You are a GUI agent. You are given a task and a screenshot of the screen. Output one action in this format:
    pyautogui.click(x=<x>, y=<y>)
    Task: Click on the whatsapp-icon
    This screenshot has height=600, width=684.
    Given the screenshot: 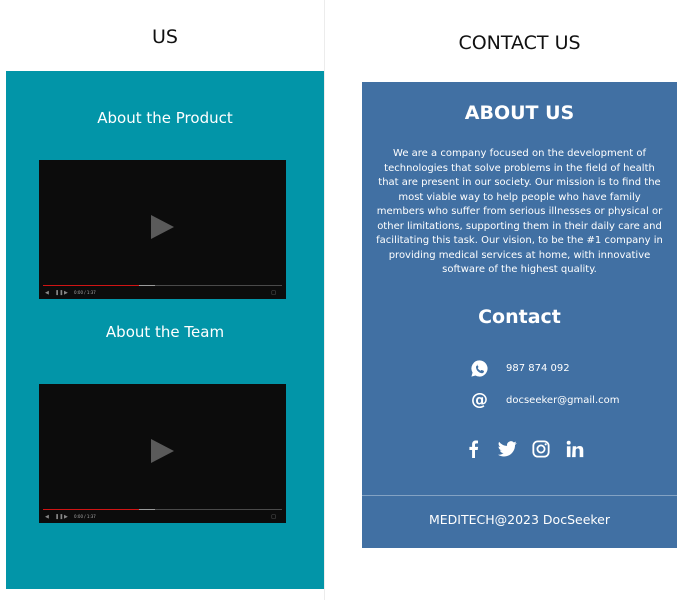 What is the action you would take?
    pyautogui.click(x=479, y=368)
    